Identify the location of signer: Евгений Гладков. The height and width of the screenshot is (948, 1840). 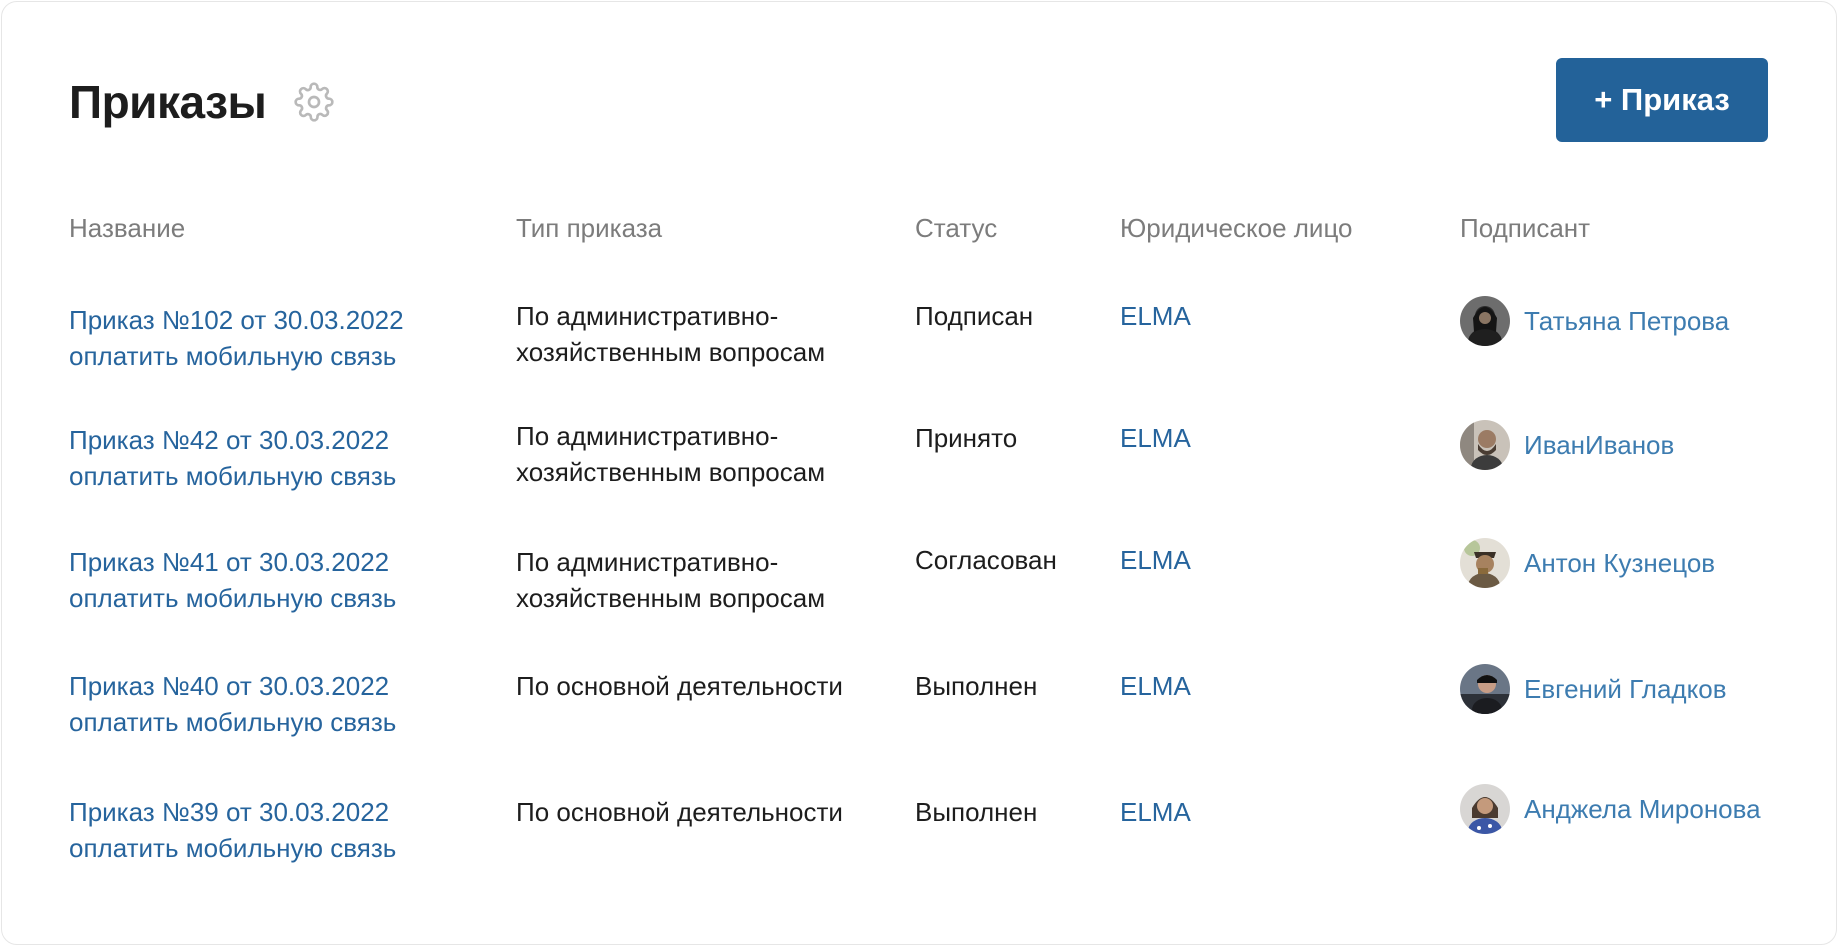
(1593, 689).